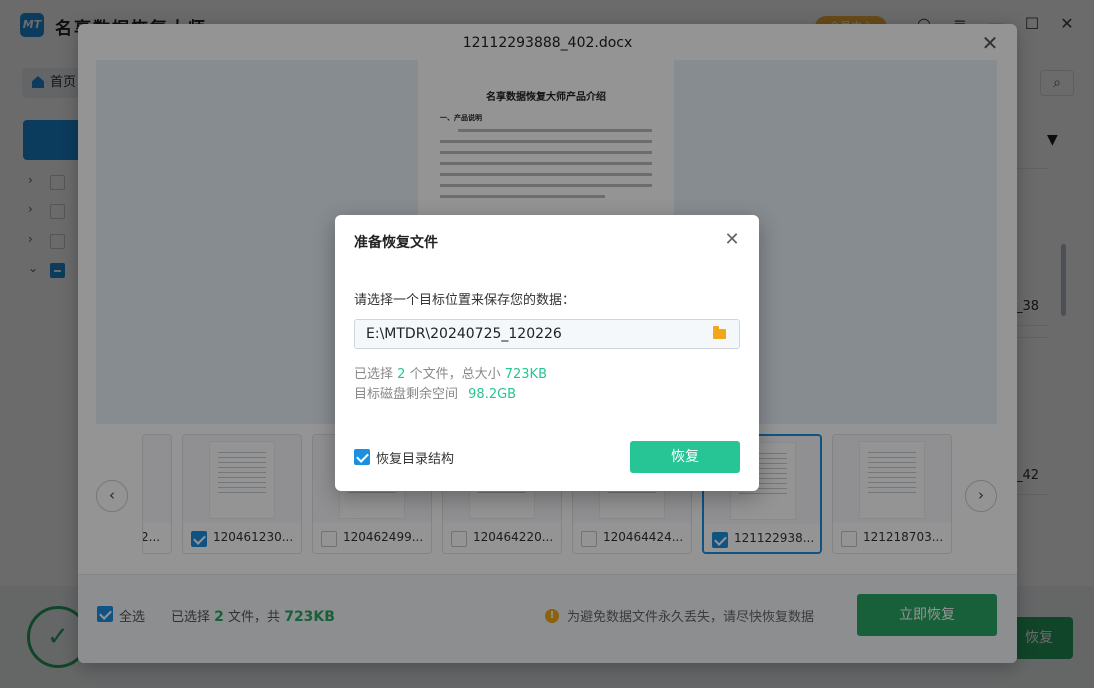  What do you see at coordinates (362, 457) in the screenshot?
I see `keep-structure-checkbox` at bounding box center [362, 457].